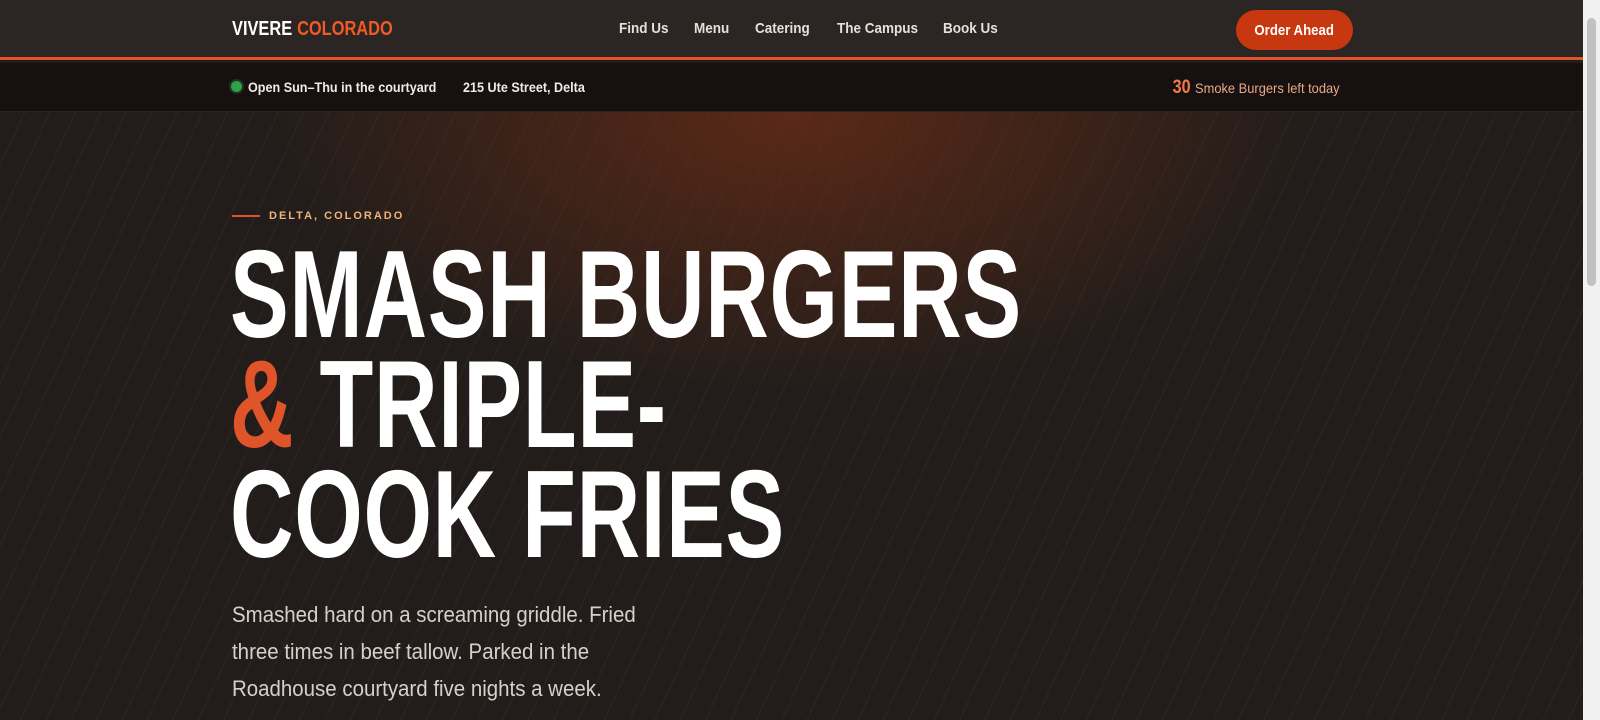 This screenshot has height=720, width=1600. Describe the element at coordinates (507, 515) in the screenshot. I see `headline-line-3: COOK FRIES` at that location.